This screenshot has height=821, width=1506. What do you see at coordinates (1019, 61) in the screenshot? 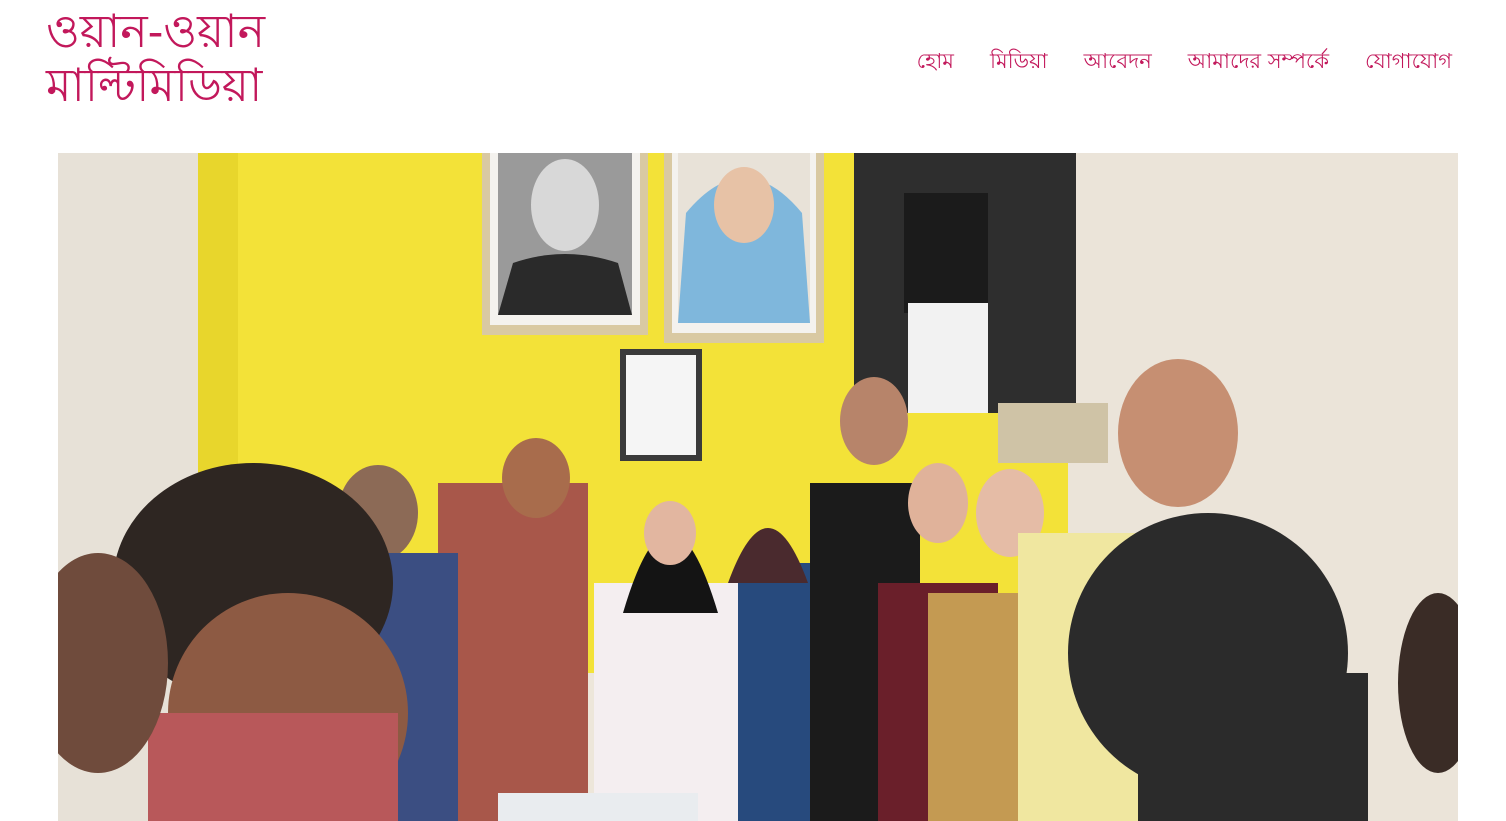
I see `nav-item-media: মিডিয়া` at bounding box center [1019, 61].